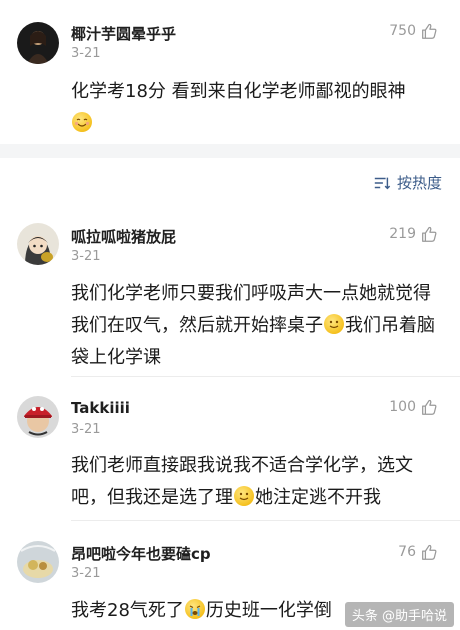 The width and height of the screenshot is (460, 630). What do you see at coordinates (82, 122) in the screenshot?
I see `blush-emoji-icon` at bounding box center [82, 122].